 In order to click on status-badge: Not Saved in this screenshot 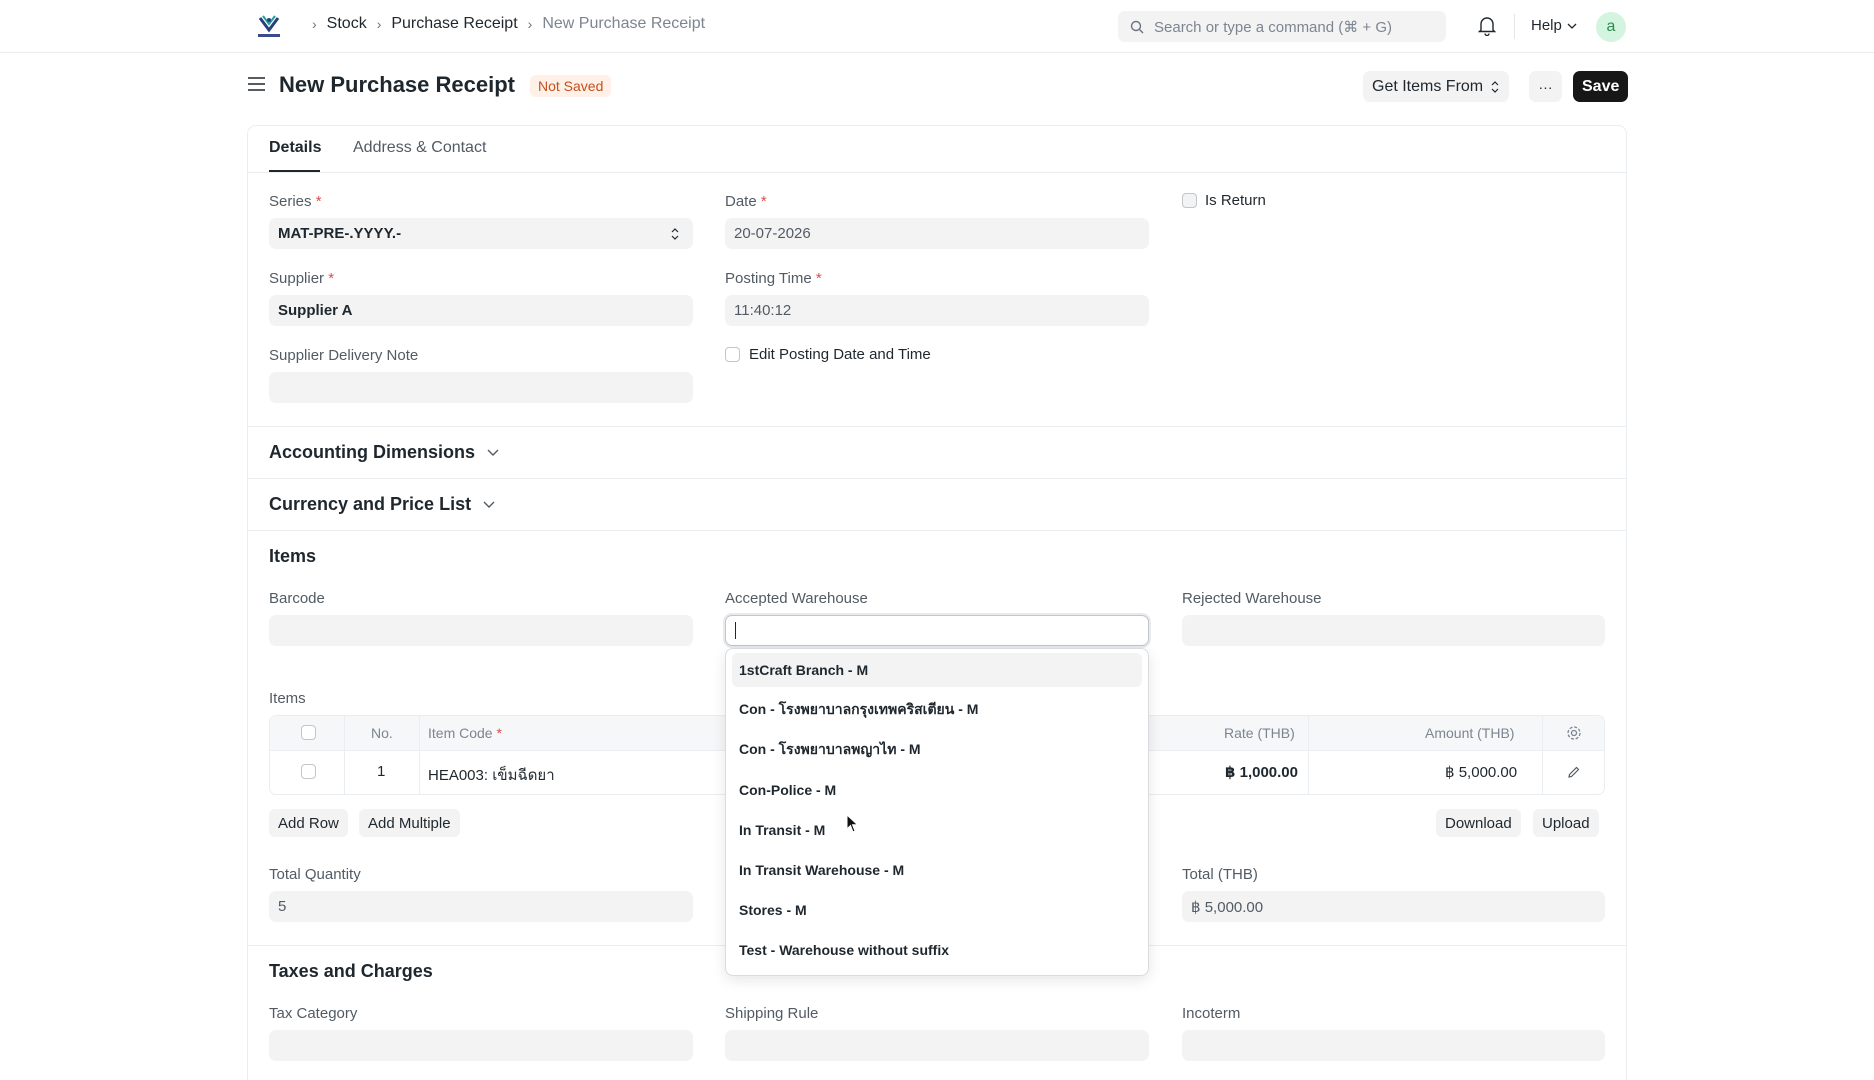, I will do `click(571, 86)`.